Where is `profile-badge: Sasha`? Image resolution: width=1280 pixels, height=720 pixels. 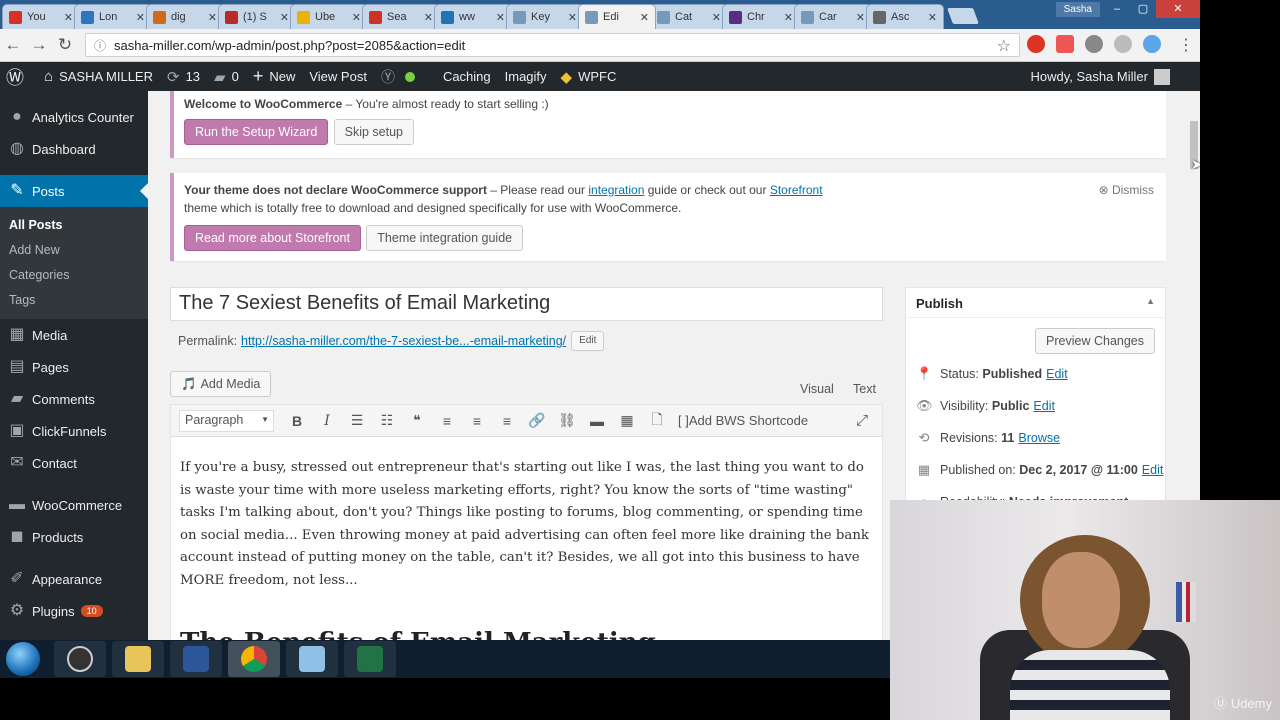
profile-badge: Sasha is located at coordinates (1077, 9).